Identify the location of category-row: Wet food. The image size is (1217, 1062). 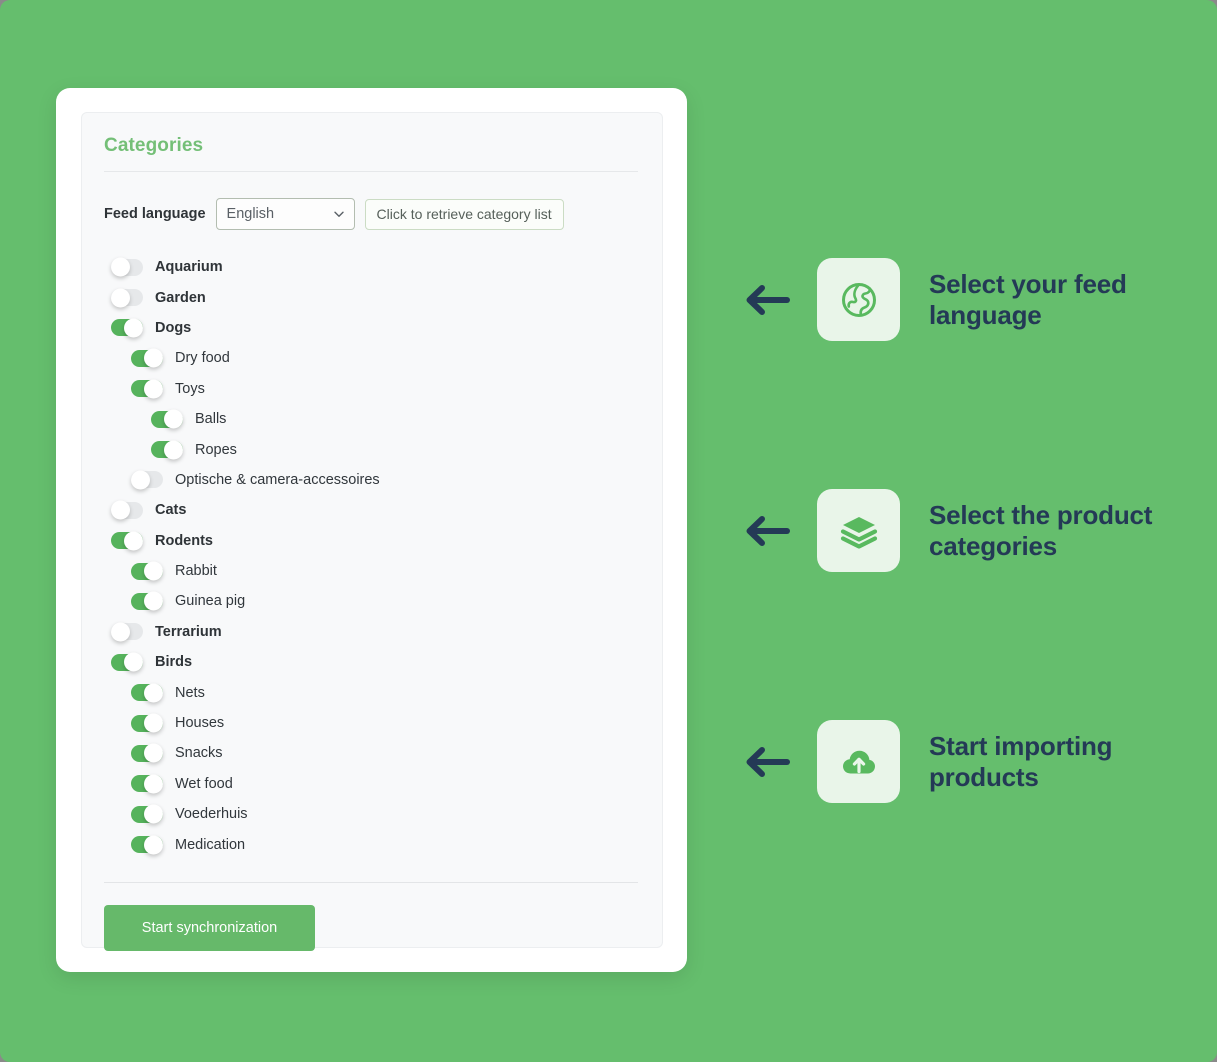
(371, 784).